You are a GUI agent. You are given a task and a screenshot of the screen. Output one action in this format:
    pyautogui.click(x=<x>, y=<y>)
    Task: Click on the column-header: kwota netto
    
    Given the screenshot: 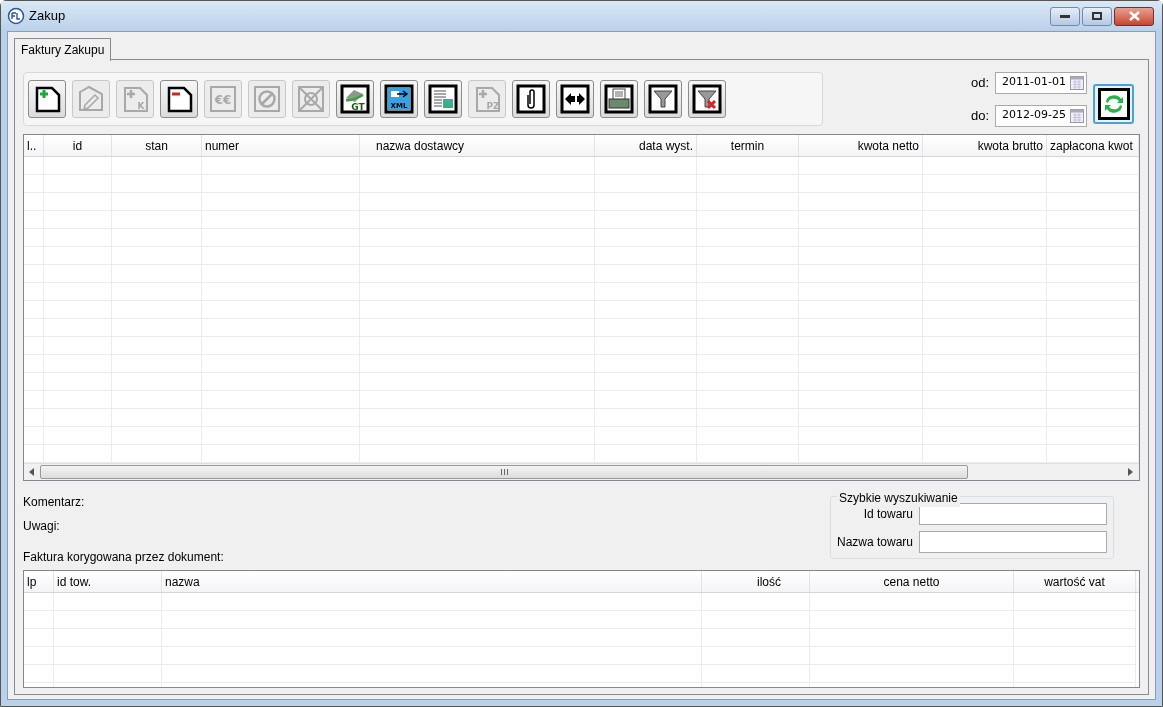 What is the action you would take?
    pyautogui.click(x=861, y=145)
    